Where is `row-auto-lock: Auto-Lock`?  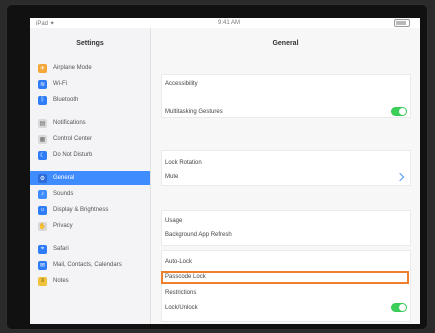
row-auto-lock: Auto-Lock is located at coordinates (285, 262).